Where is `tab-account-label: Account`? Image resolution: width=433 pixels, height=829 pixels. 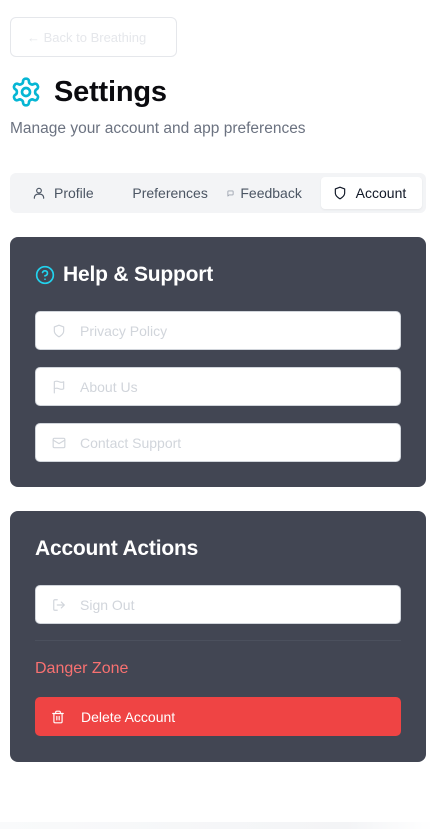
tab-account-label: Account is located at coordinates (381, 193).